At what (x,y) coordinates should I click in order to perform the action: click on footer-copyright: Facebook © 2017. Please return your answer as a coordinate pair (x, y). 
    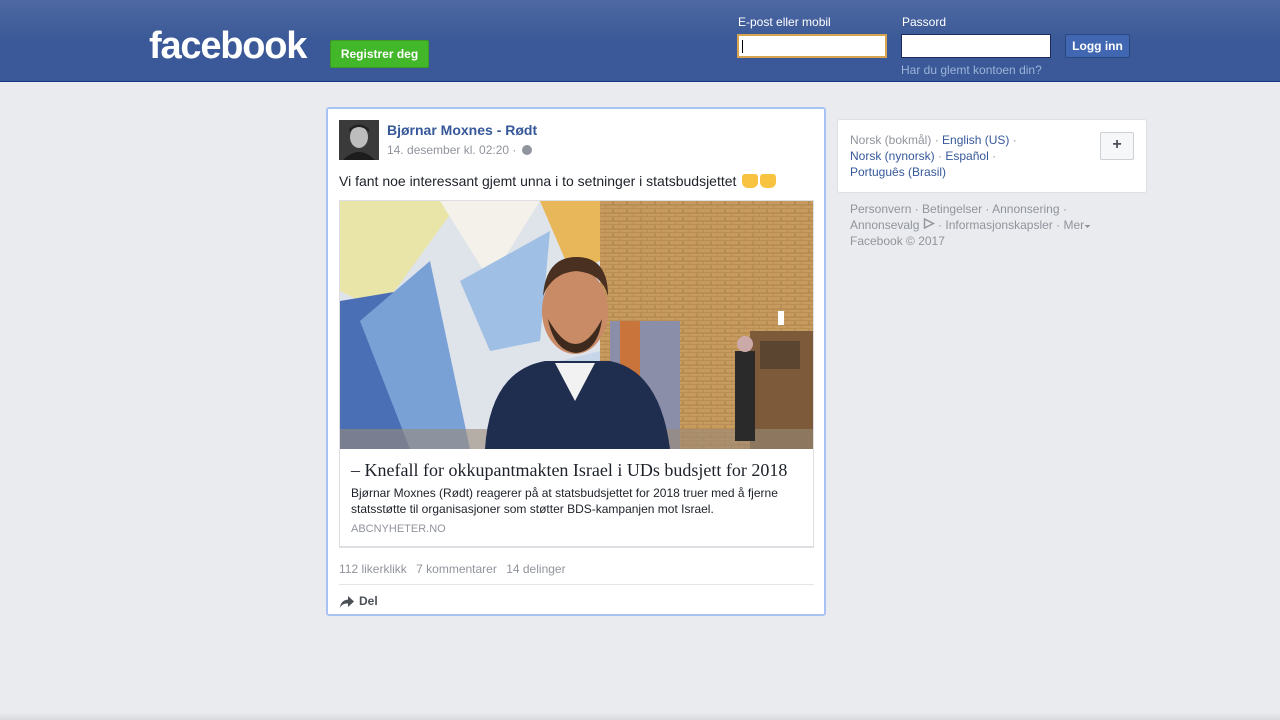
    Looking at the image, I should click on (897, 241).